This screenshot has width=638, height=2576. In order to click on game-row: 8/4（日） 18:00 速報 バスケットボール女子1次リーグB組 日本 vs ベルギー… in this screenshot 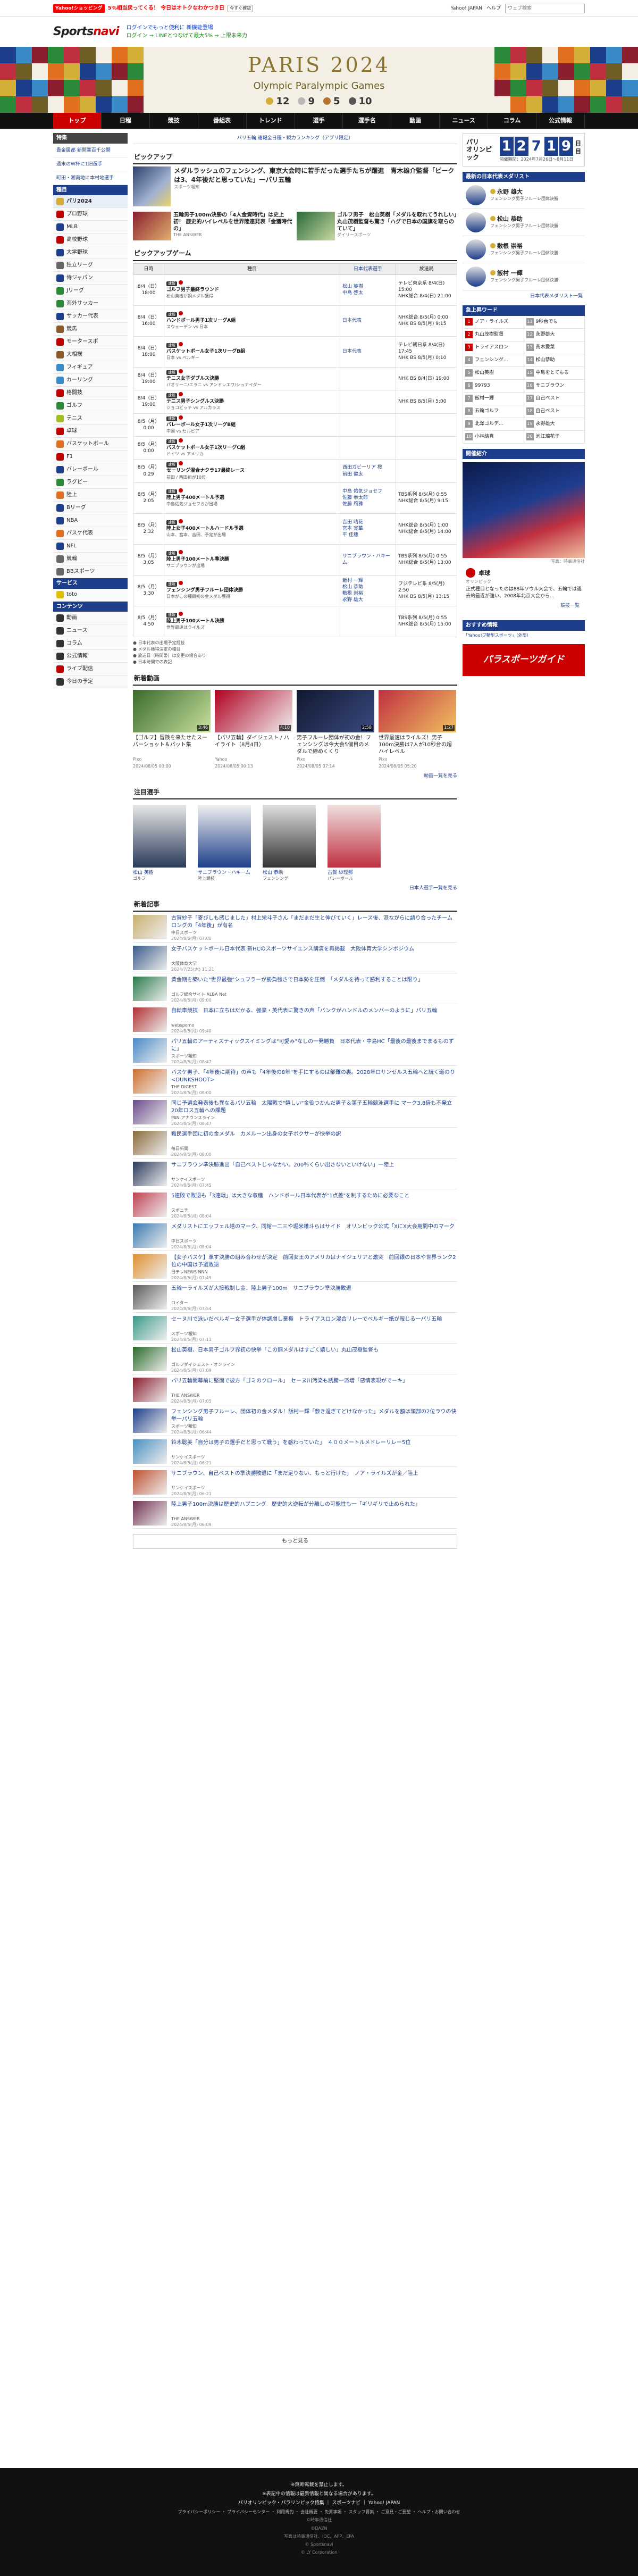, I will do `click(295, 352)`.